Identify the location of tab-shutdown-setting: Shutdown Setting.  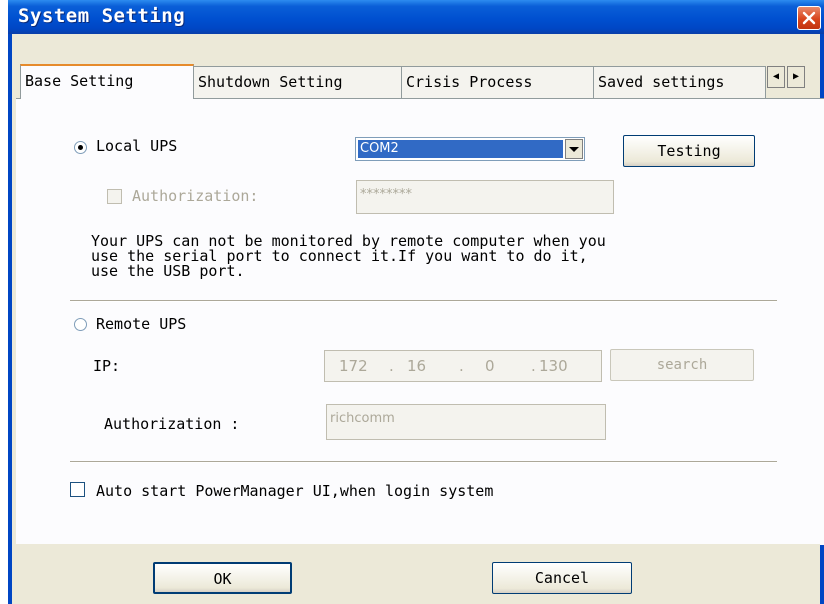
(297, 82).